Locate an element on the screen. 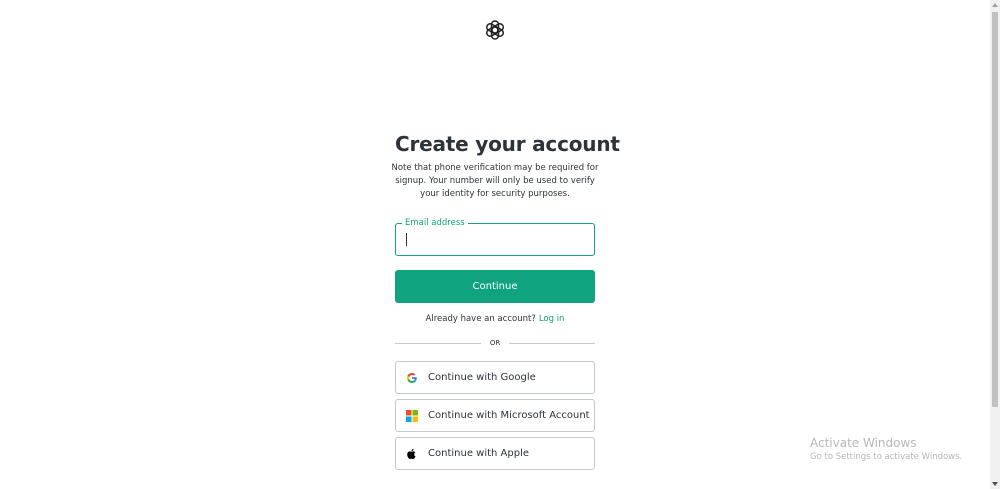  scroll-up-arrow-icon is located at coordinates (995, 5).